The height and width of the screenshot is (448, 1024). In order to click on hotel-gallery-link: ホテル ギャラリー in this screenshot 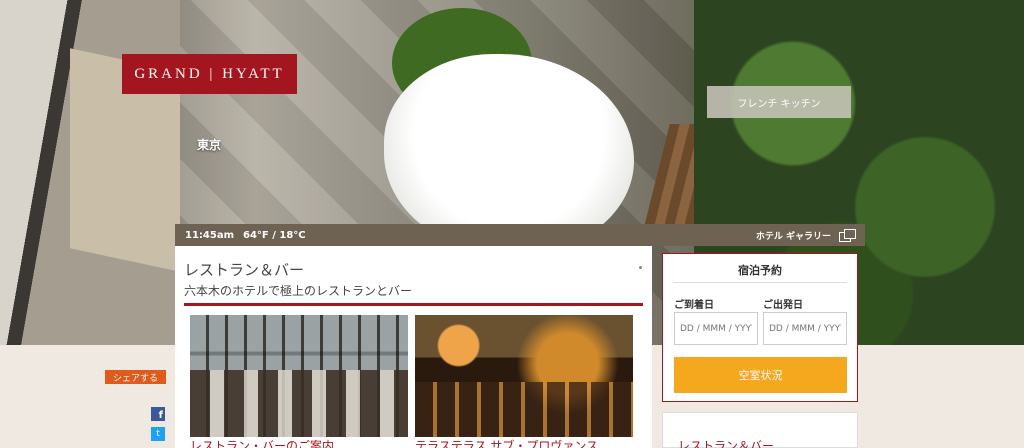, I will do `click(805, 235)`.